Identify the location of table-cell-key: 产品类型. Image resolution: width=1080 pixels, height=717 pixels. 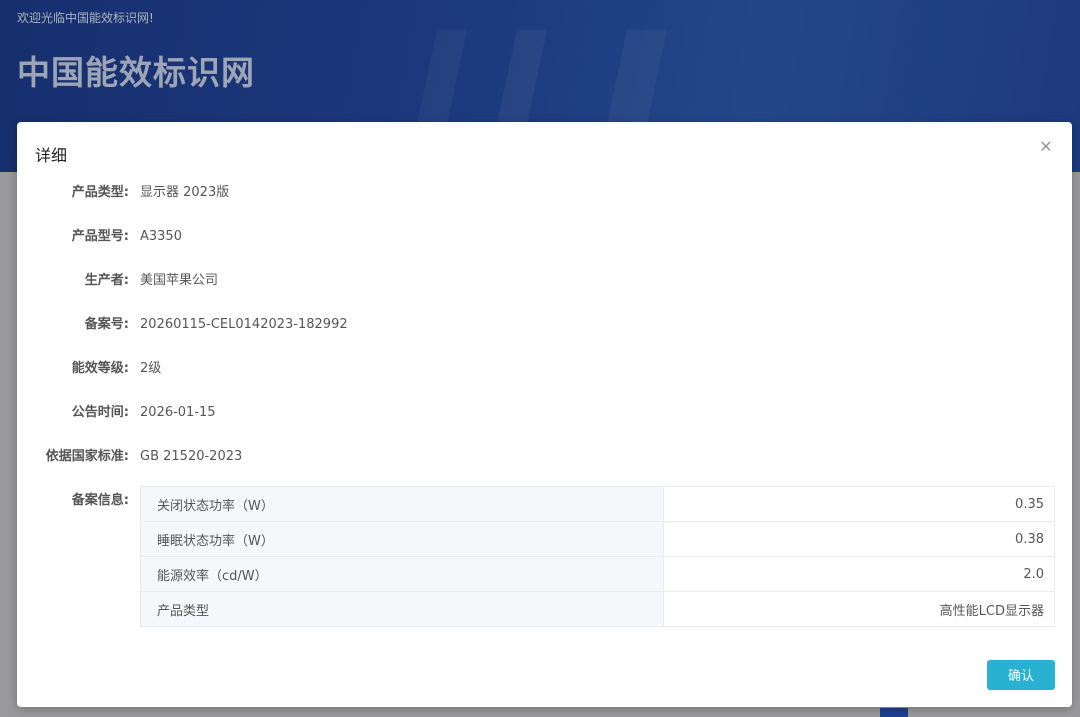
(402, 609).